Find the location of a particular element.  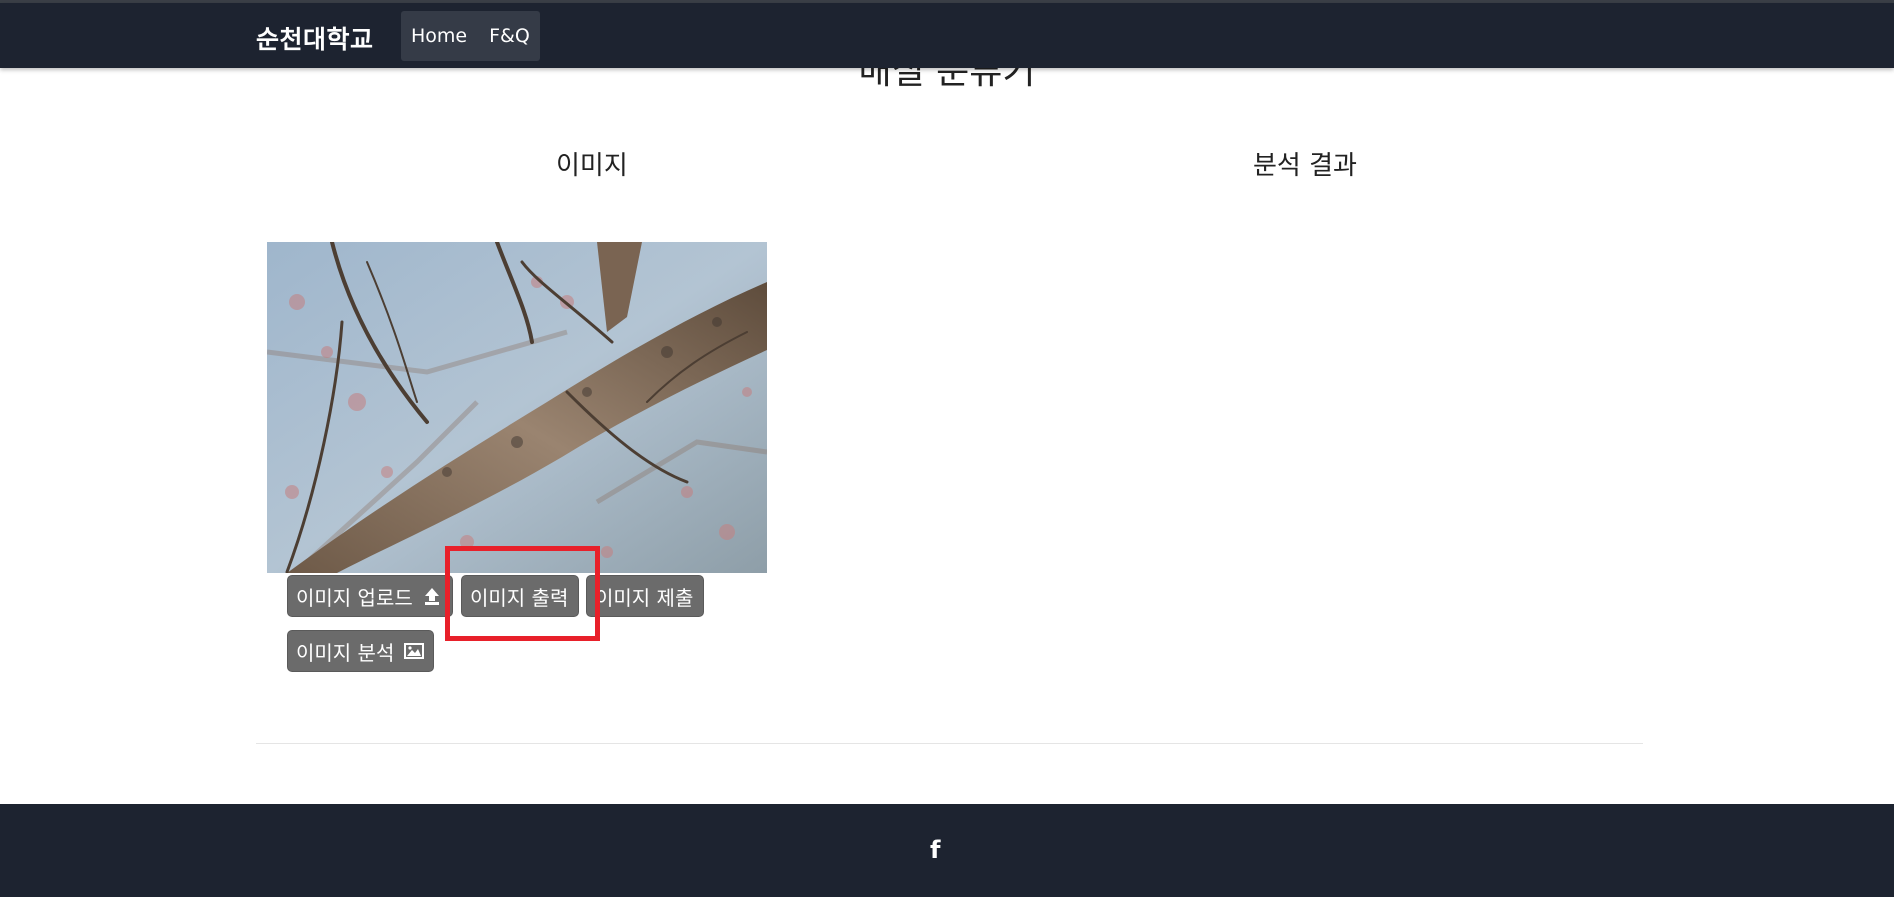

submit-button-label: 이미지 제출 is located at coordinates (644, 597).